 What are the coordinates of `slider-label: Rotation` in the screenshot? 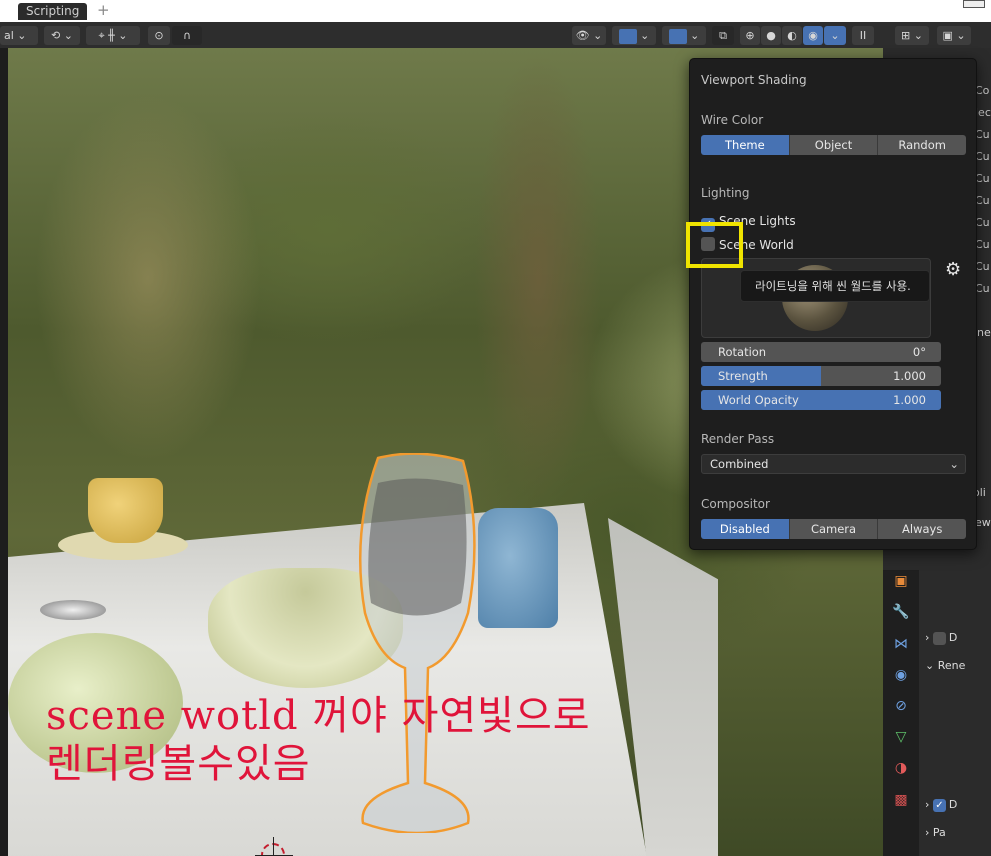 It's located at (742, 352).